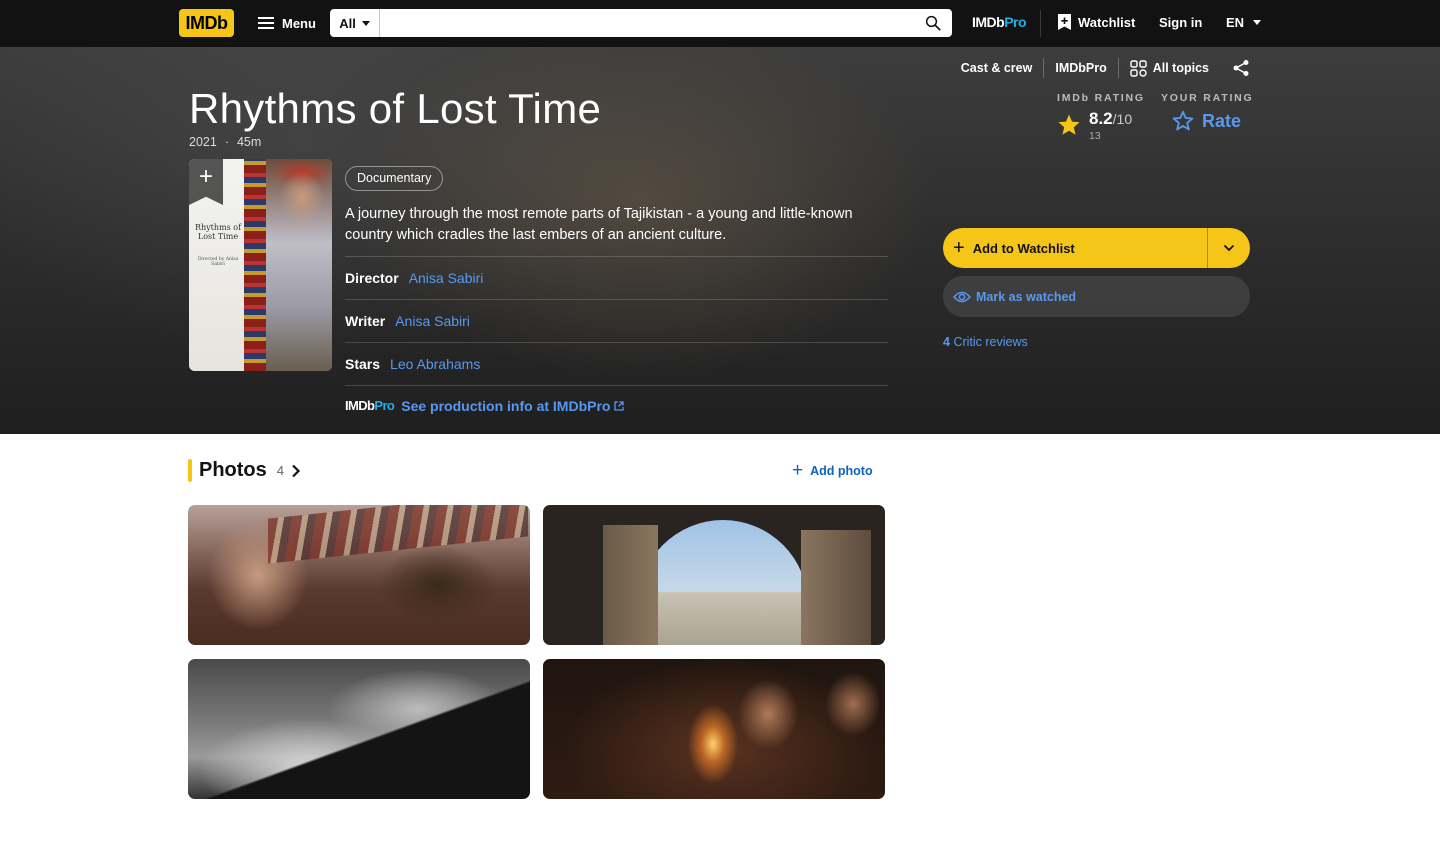  I want to click on sign-in-link: Sign in, so click(1180, 22).